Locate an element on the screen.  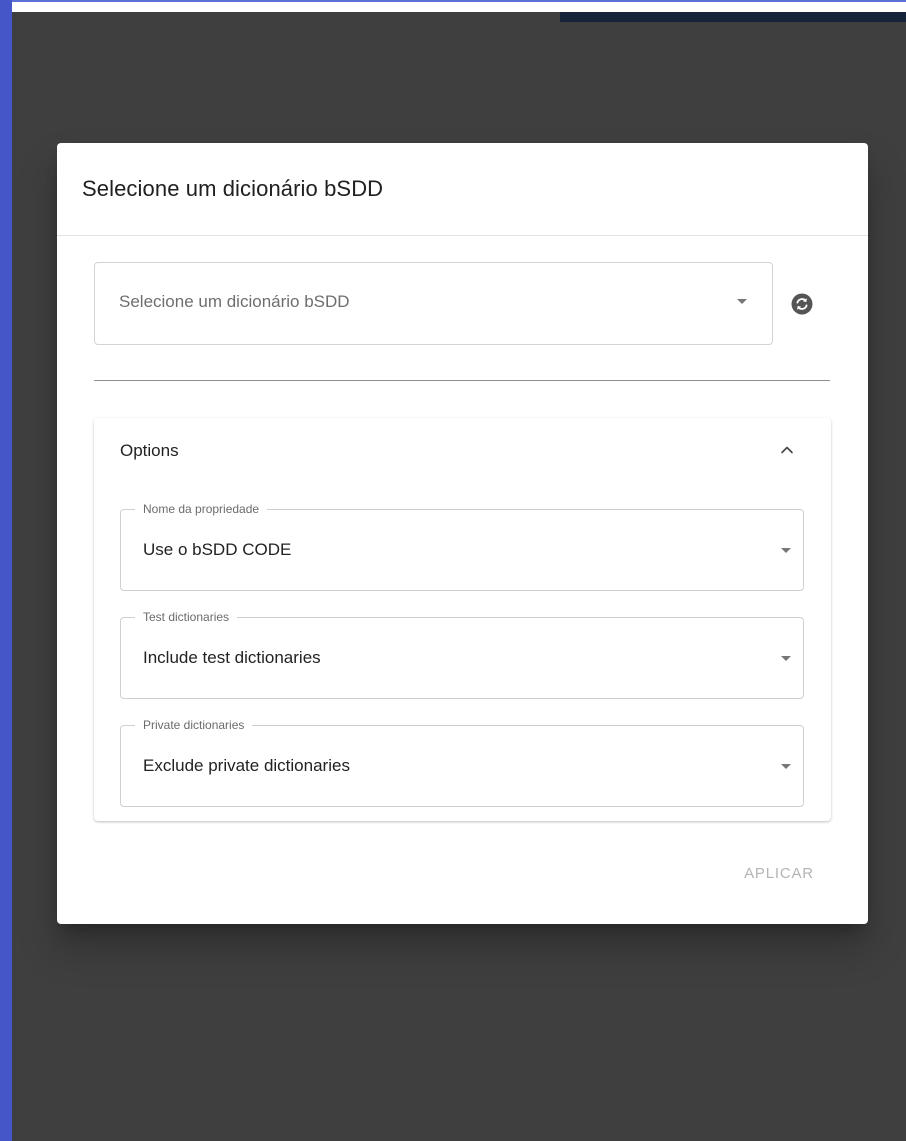
divider-line is located at coordinates (462, 380).